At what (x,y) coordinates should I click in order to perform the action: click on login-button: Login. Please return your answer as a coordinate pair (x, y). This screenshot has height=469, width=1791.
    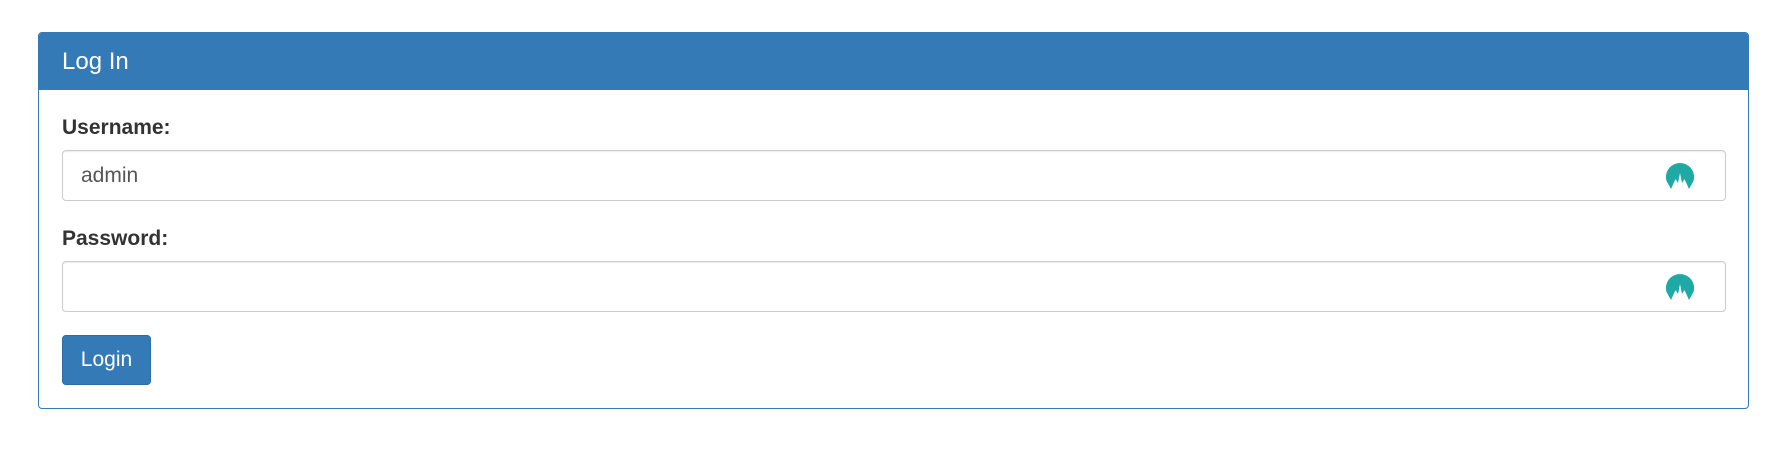
    Looking at the image, I should click on (106, 360).